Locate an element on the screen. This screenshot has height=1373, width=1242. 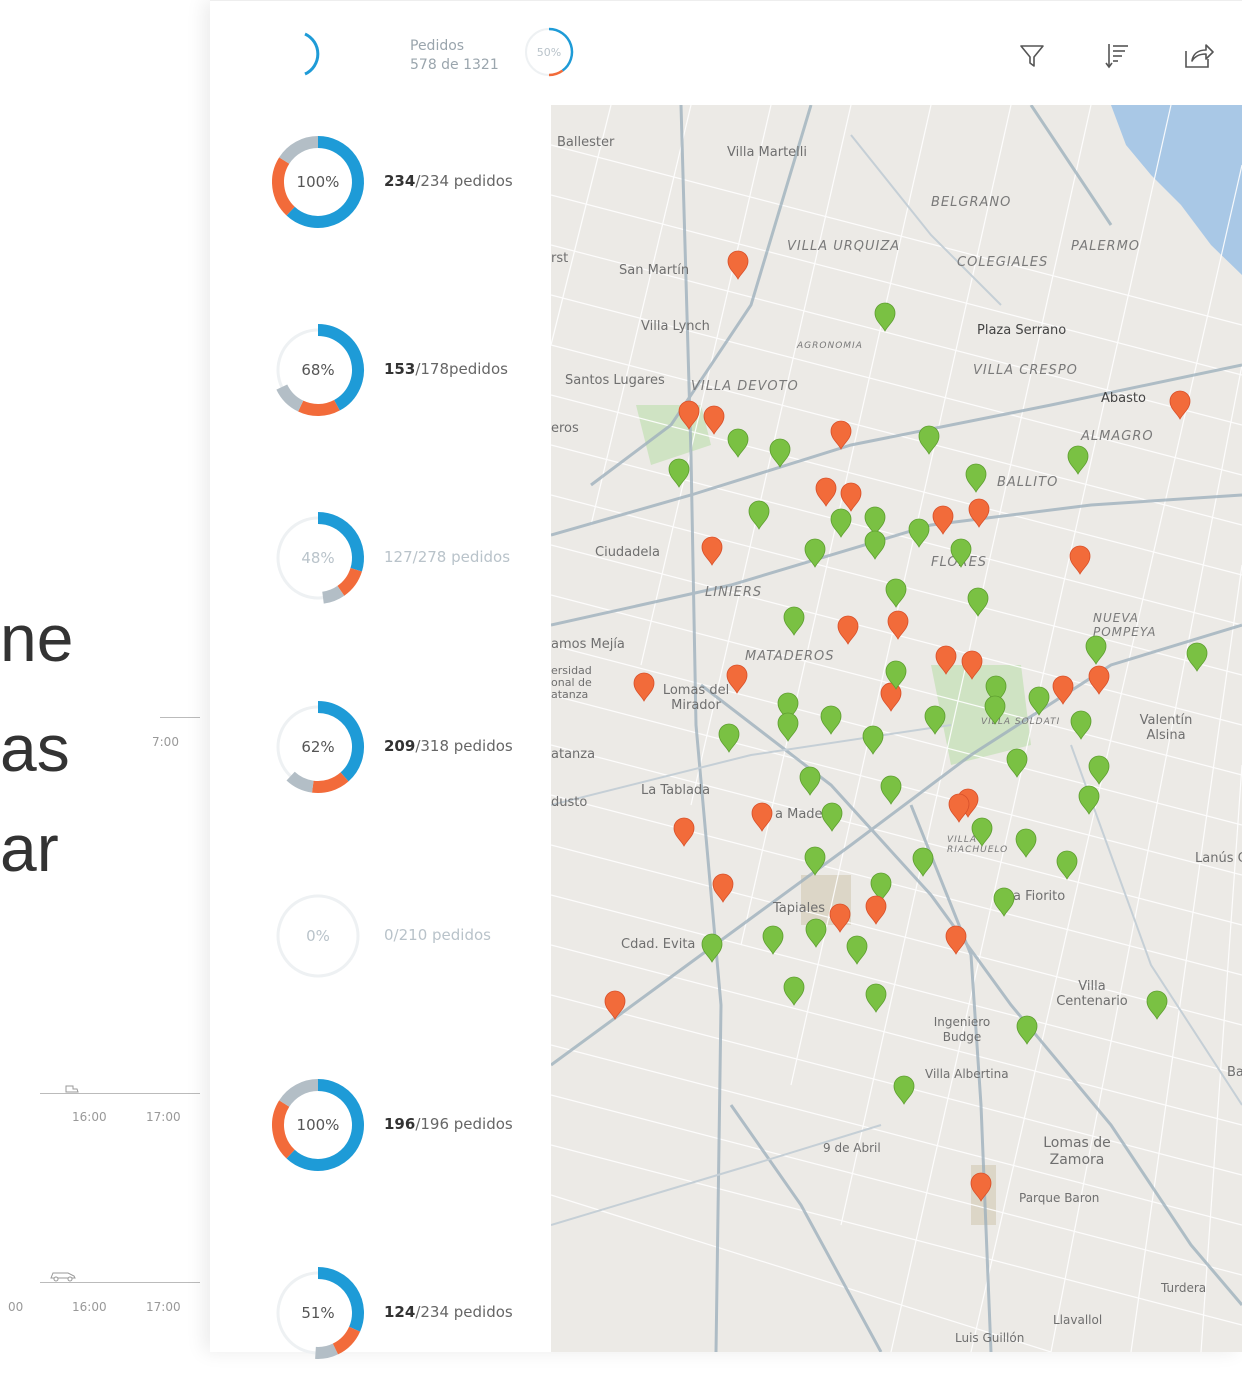
route-progress-percent: 51% is located at coordinates (318, 1313).